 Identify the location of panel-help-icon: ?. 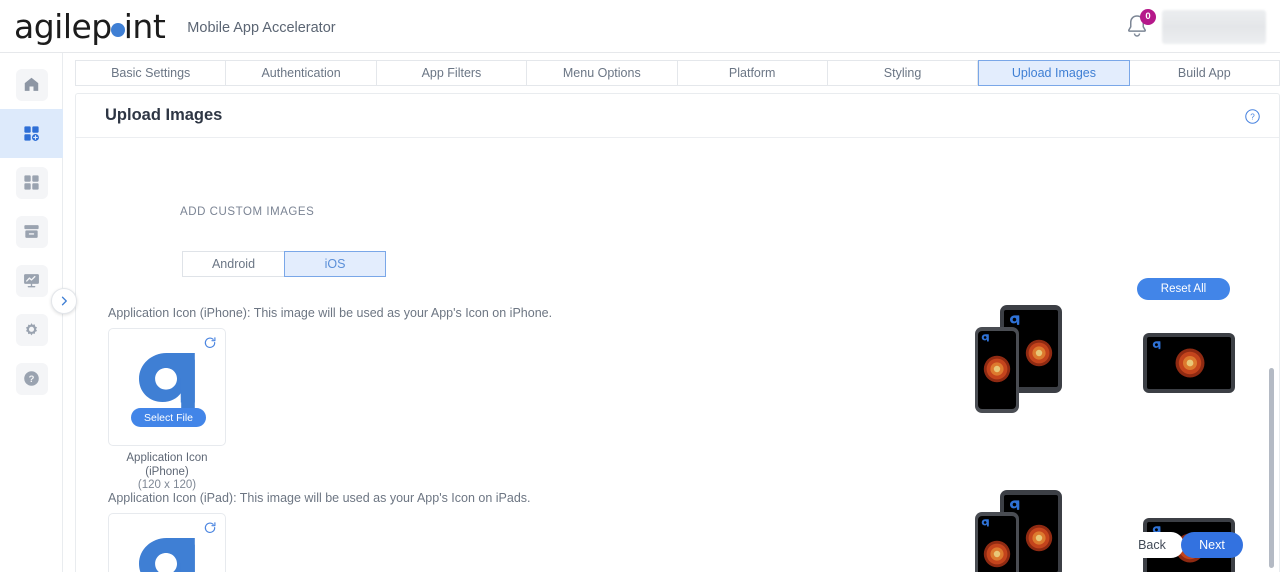
(1252, 119).